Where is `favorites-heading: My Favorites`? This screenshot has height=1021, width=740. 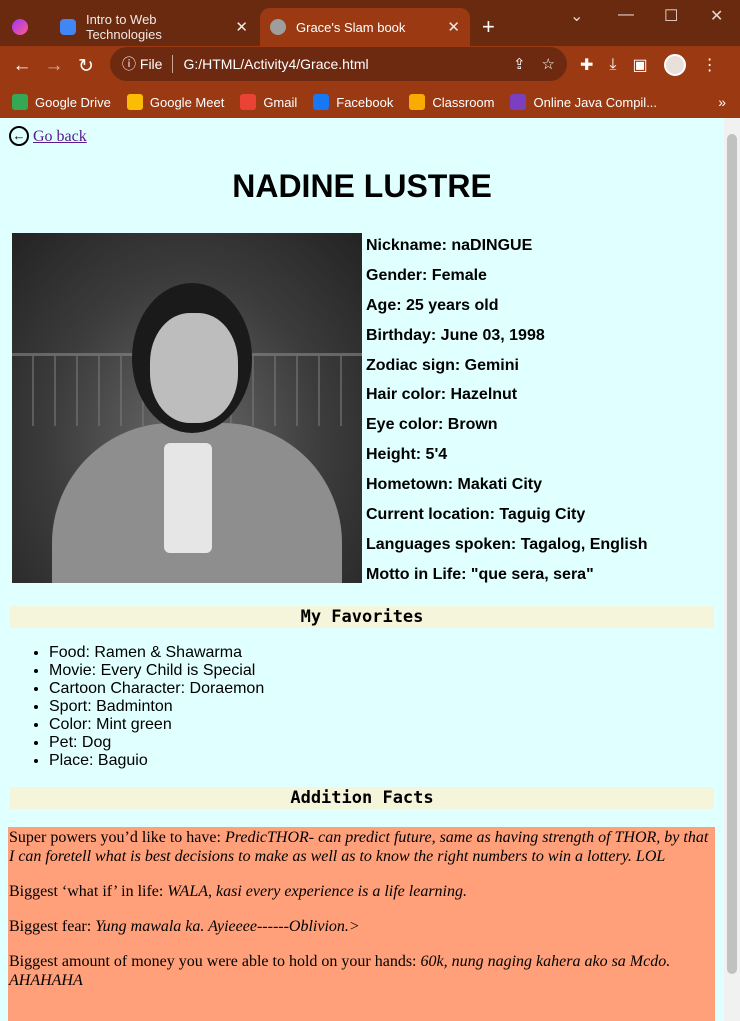
favorites-heading: My Favorites is located at coordinates (362, 617).